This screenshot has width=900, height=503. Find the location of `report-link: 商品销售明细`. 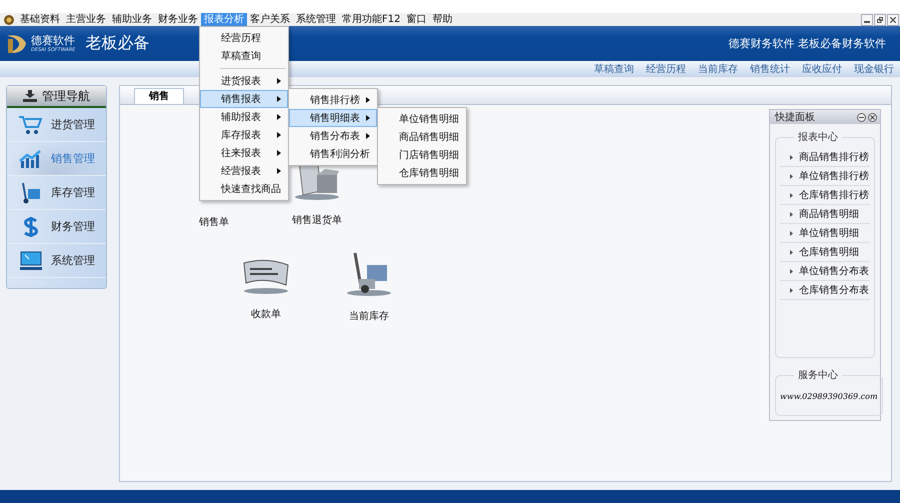

report-link: 商品销售明细 is located at coordinates (825, 214).